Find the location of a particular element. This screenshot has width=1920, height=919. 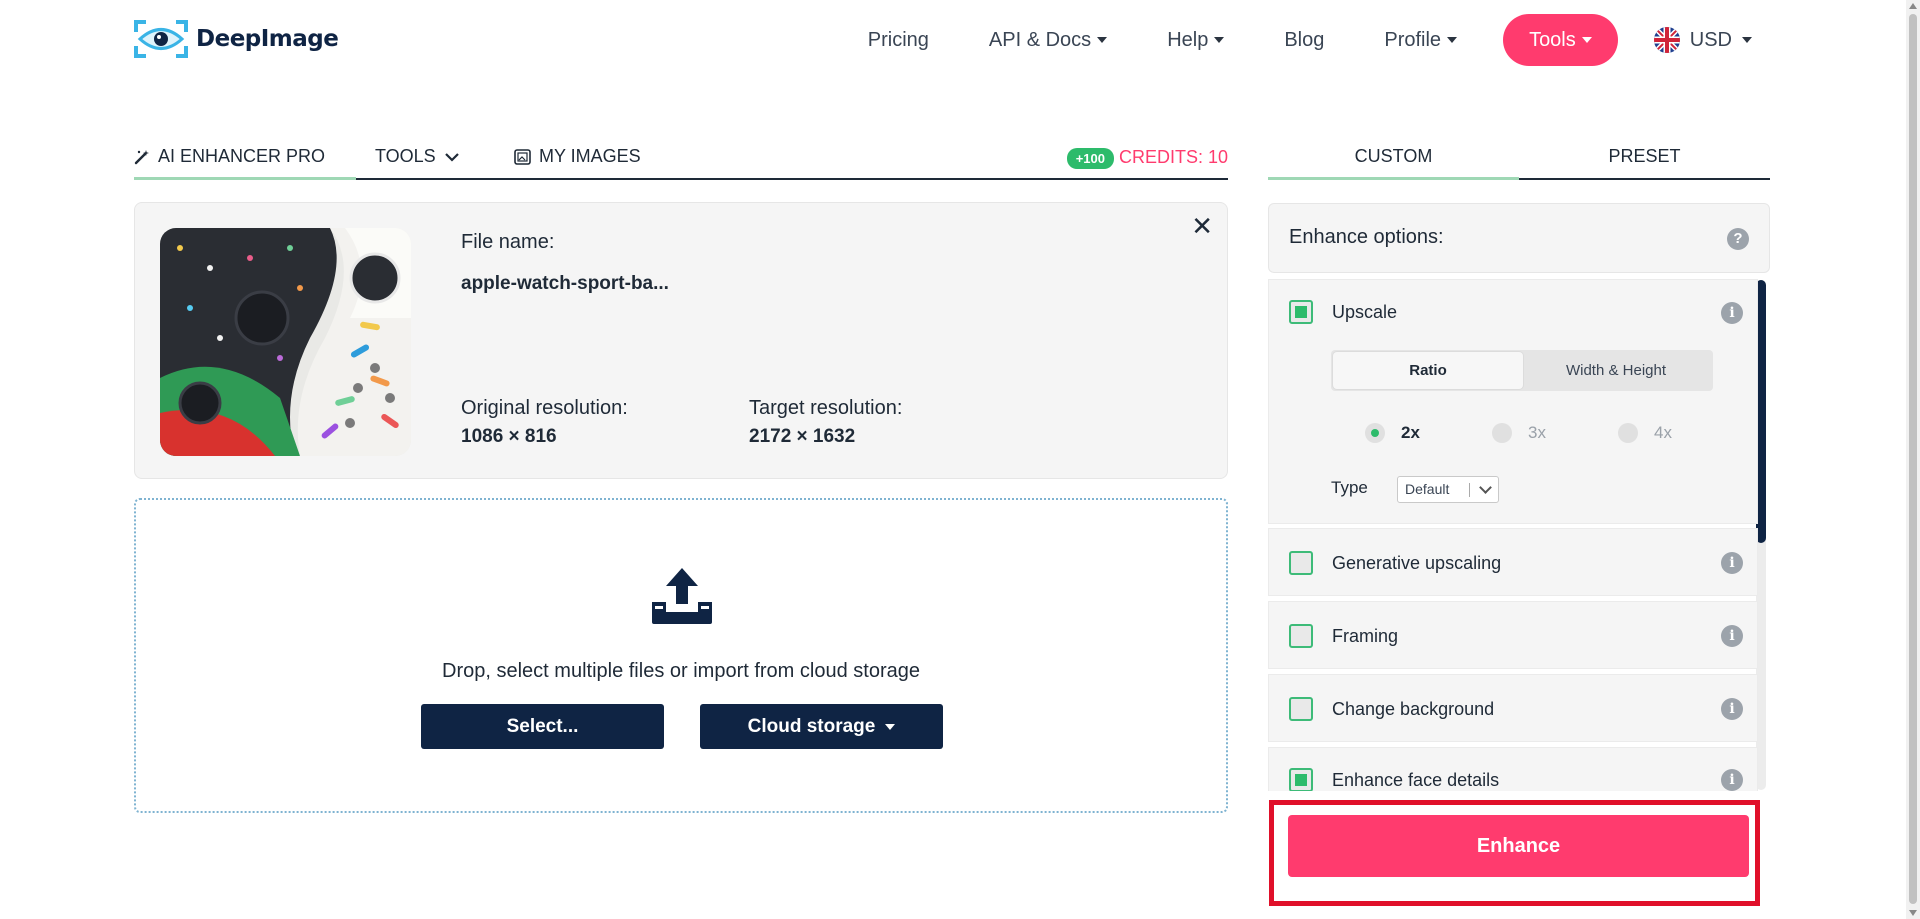

tab-custom: CUSTOM is located at coordinates (1393, 156).